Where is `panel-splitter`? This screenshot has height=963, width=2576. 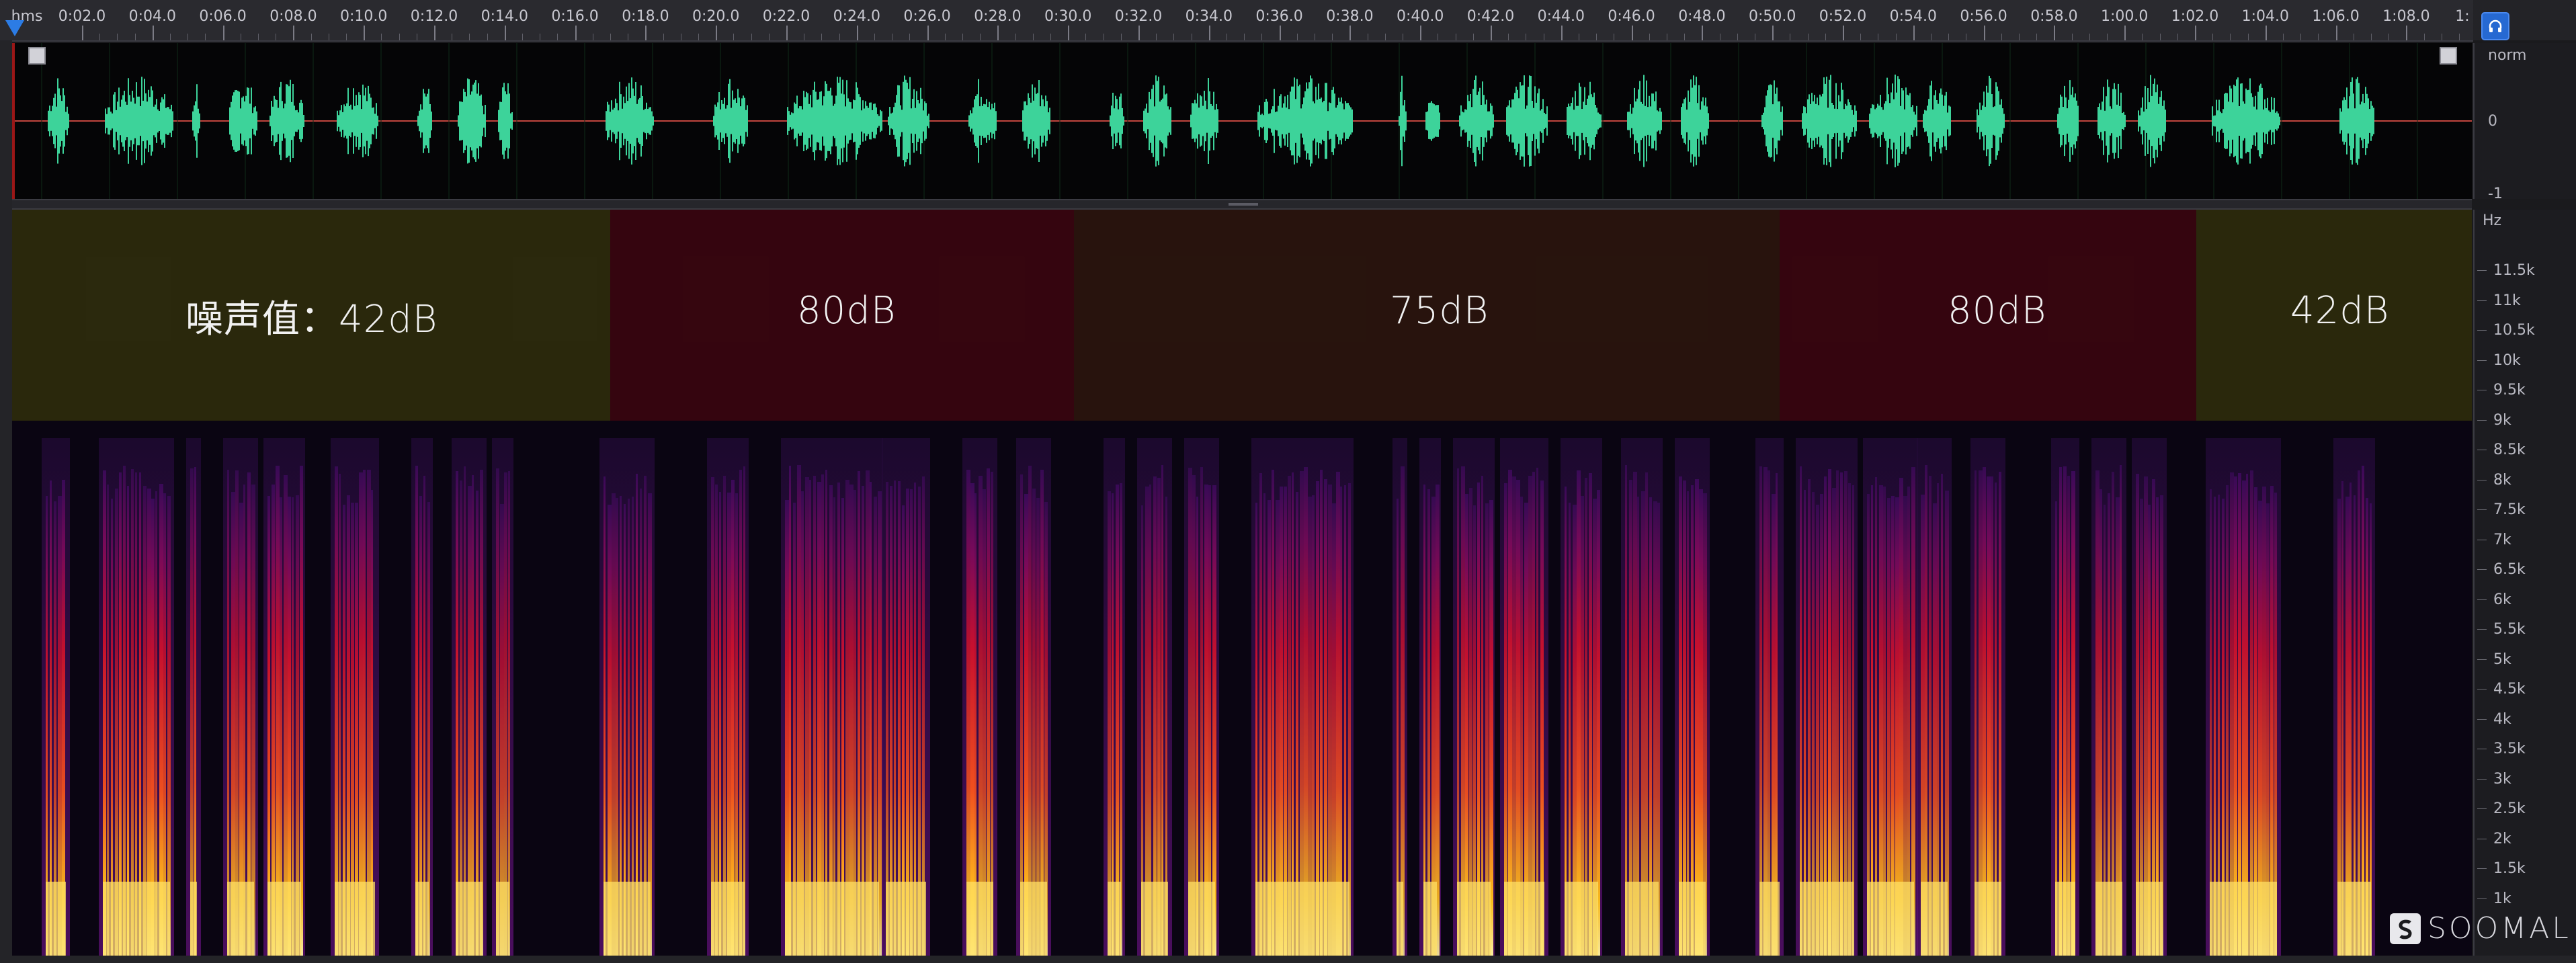 panel-splitter is located at coordinates (1242, 204).